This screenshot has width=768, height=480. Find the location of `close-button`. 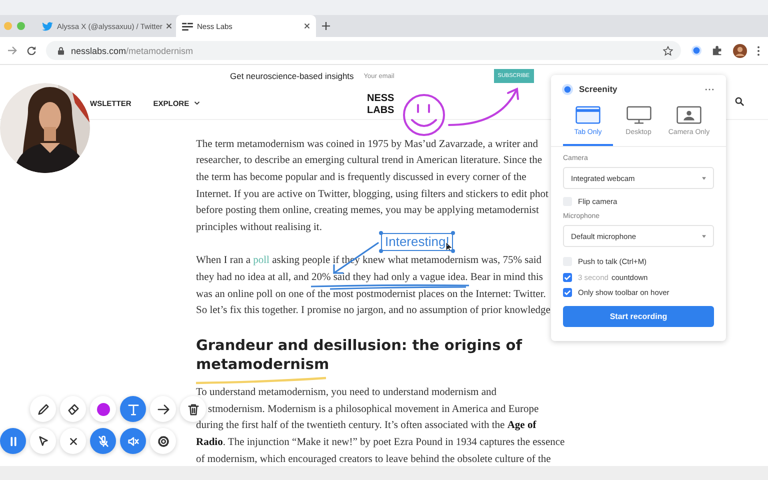

close-button is located at coordinates (73, 441).